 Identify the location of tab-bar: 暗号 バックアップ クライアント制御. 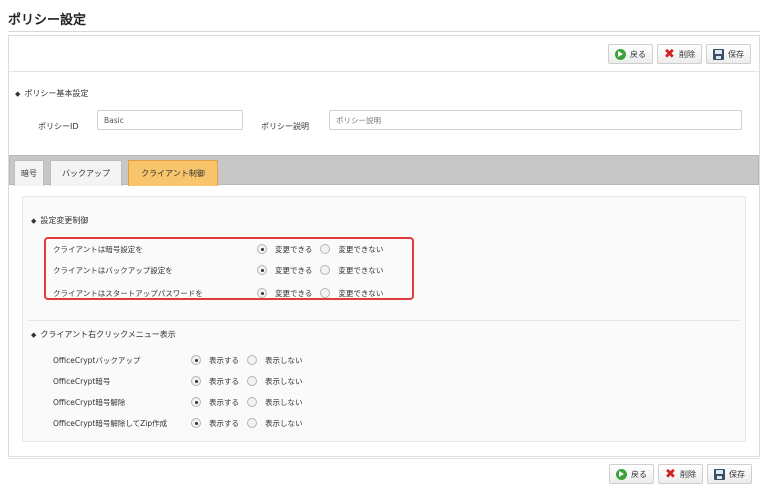
(384, 170).